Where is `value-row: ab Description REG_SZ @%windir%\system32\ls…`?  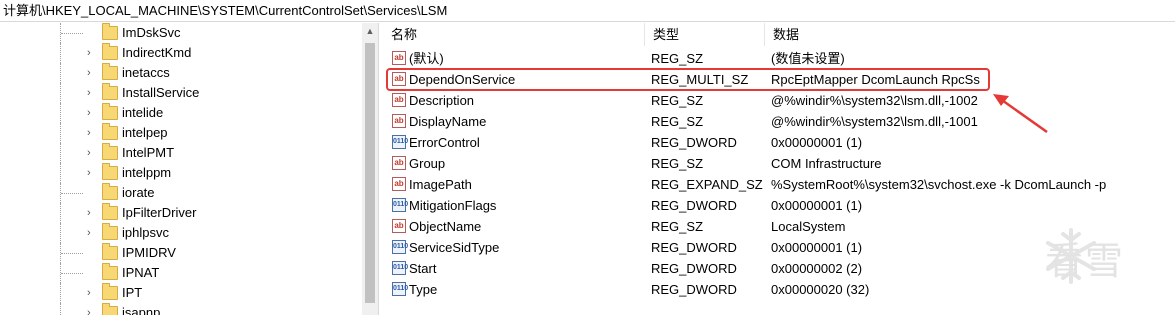 value-row: ab Description REG_SZ @%windir%\system32\ls… is located at coordinates (779, 100).